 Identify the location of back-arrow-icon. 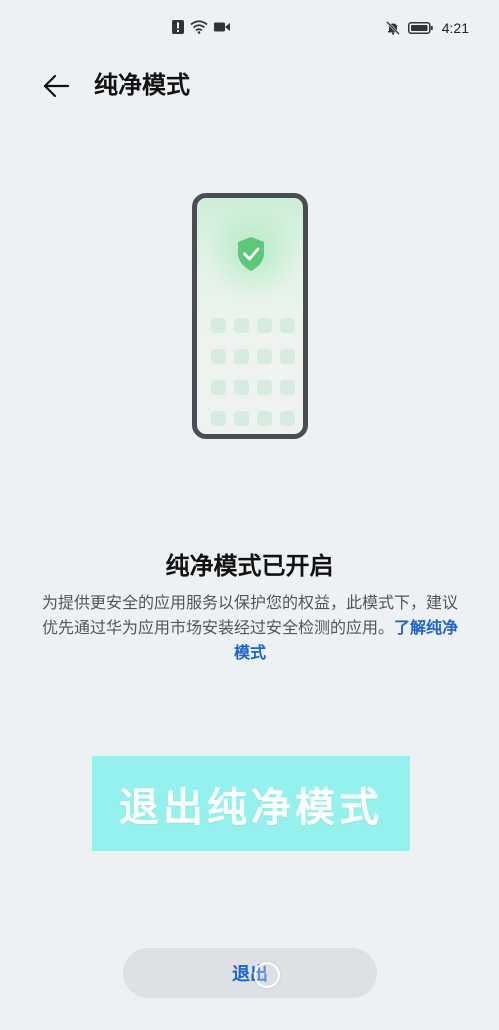
(56, 86).